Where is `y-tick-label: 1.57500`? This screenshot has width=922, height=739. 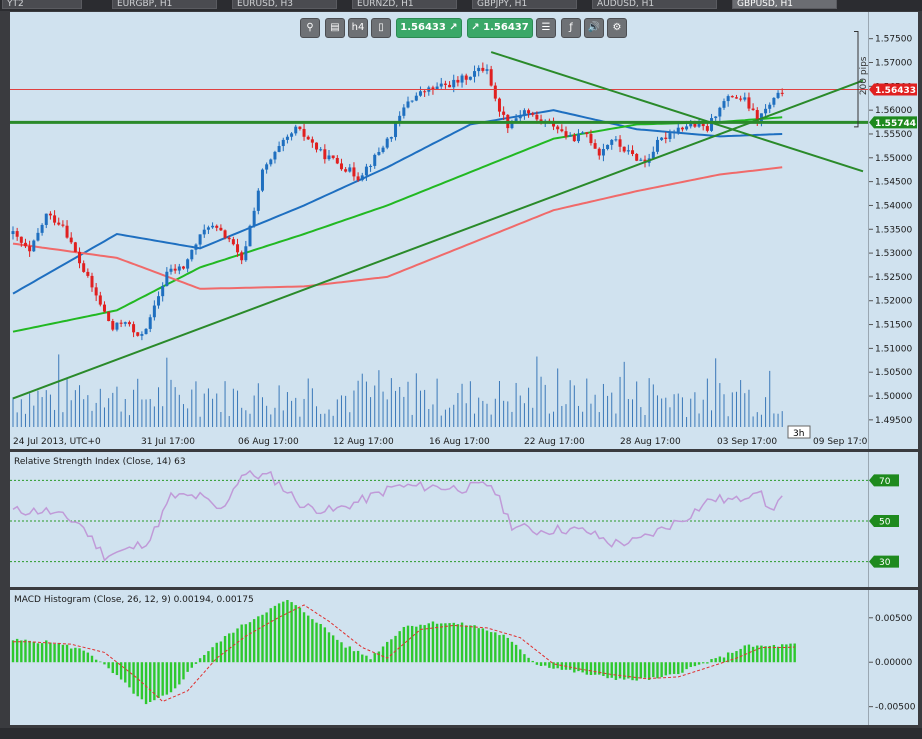 y-tick-label: 1.57500 is located at coordinates (893, 40).